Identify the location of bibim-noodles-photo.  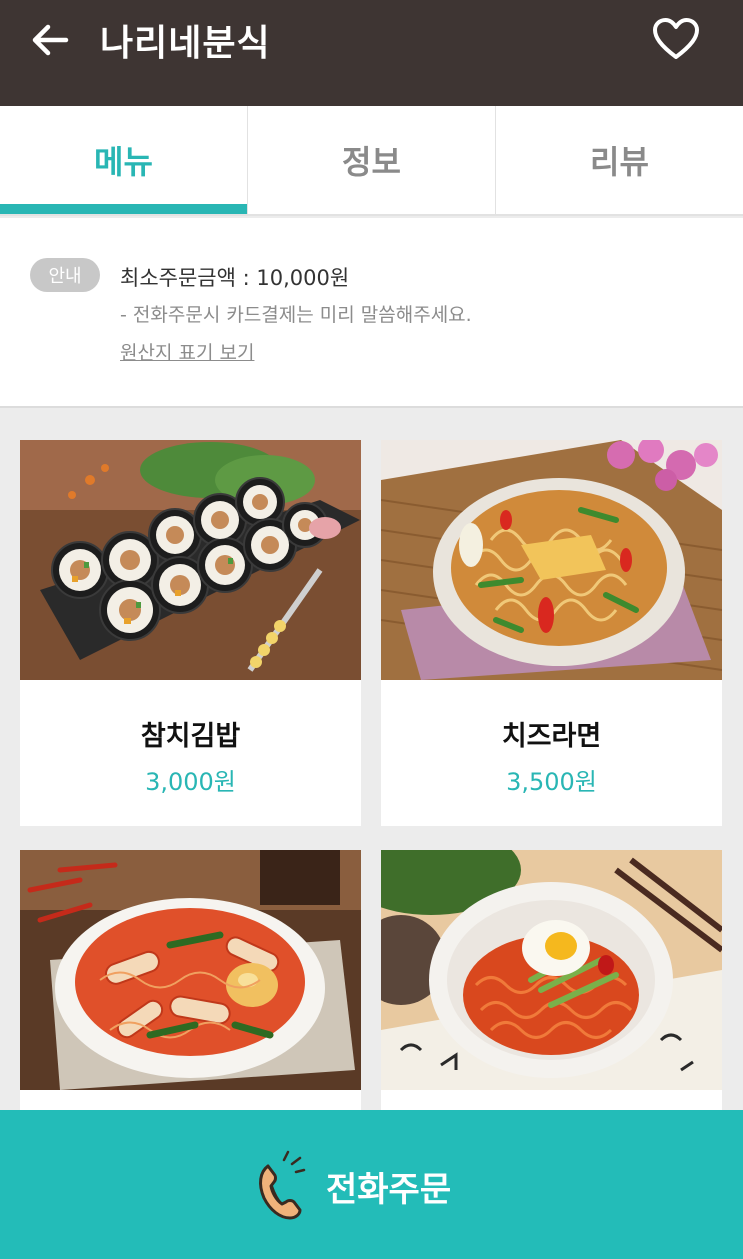
(551, 970).